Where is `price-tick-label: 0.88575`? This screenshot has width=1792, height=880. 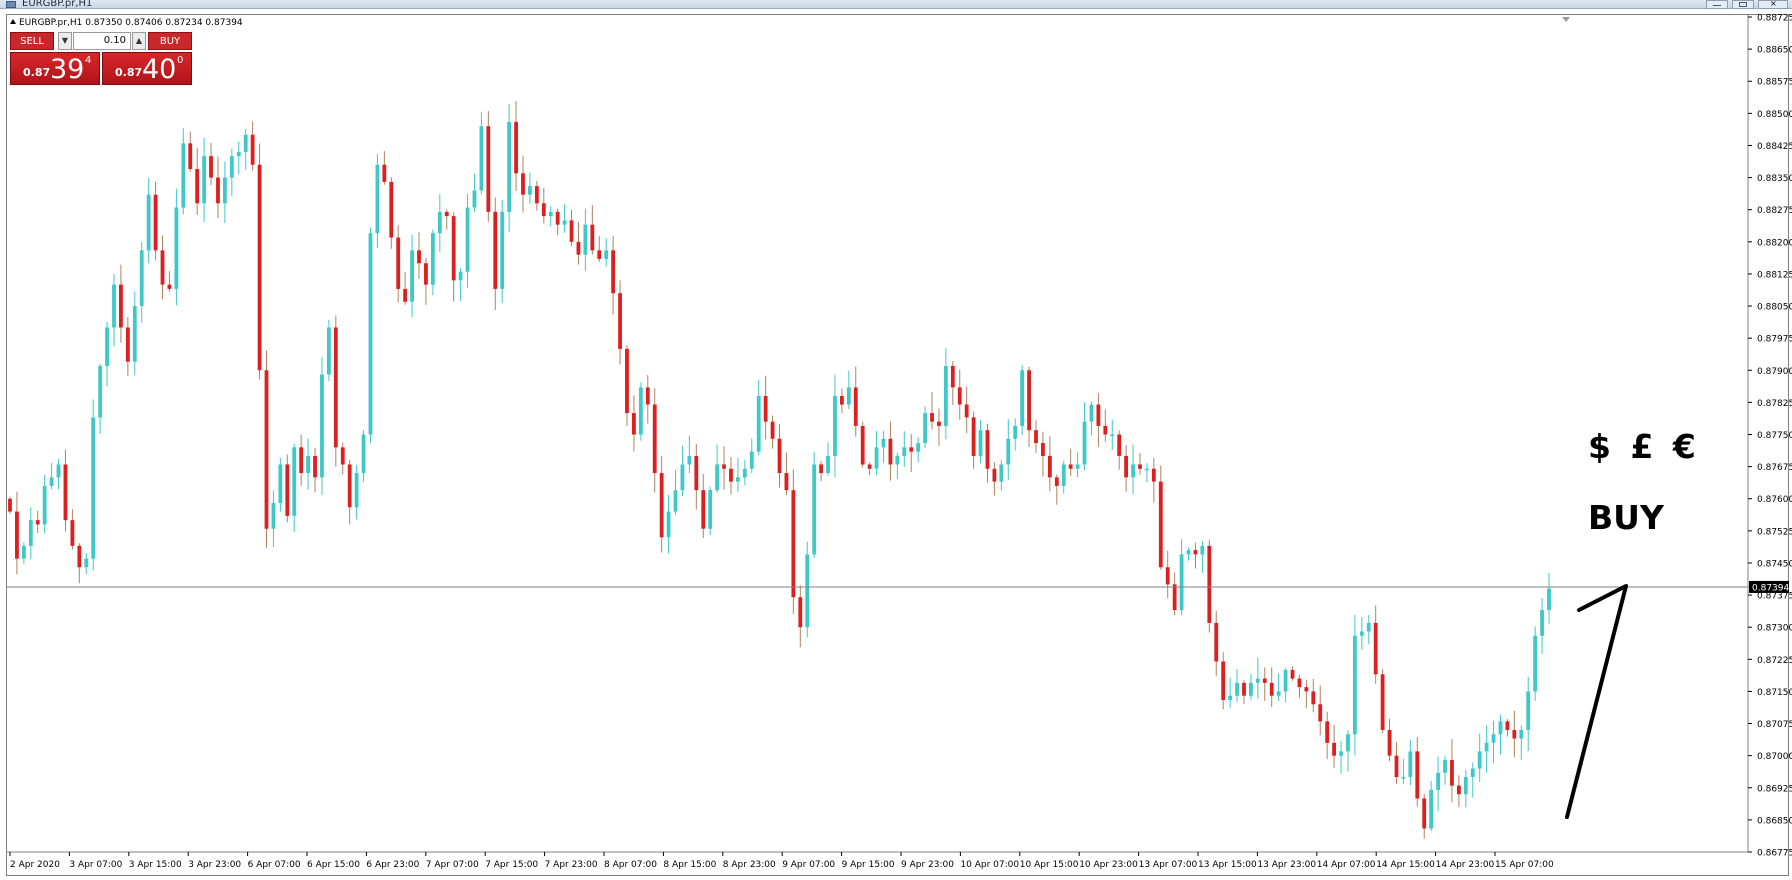
price-tick-label: 0.88575 is located at coordinates (1774, 83).